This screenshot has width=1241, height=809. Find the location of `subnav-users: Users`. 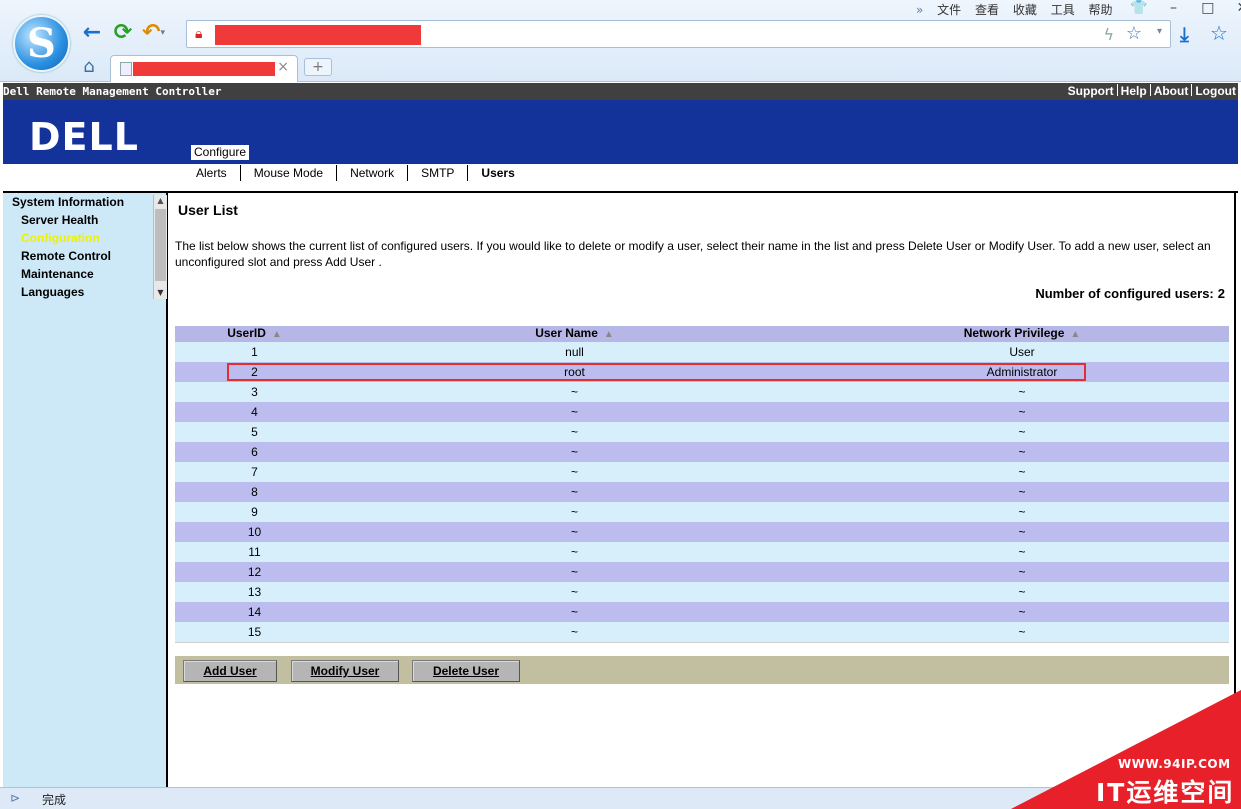

subnav-users: Users is located at coordinates (497, 173).